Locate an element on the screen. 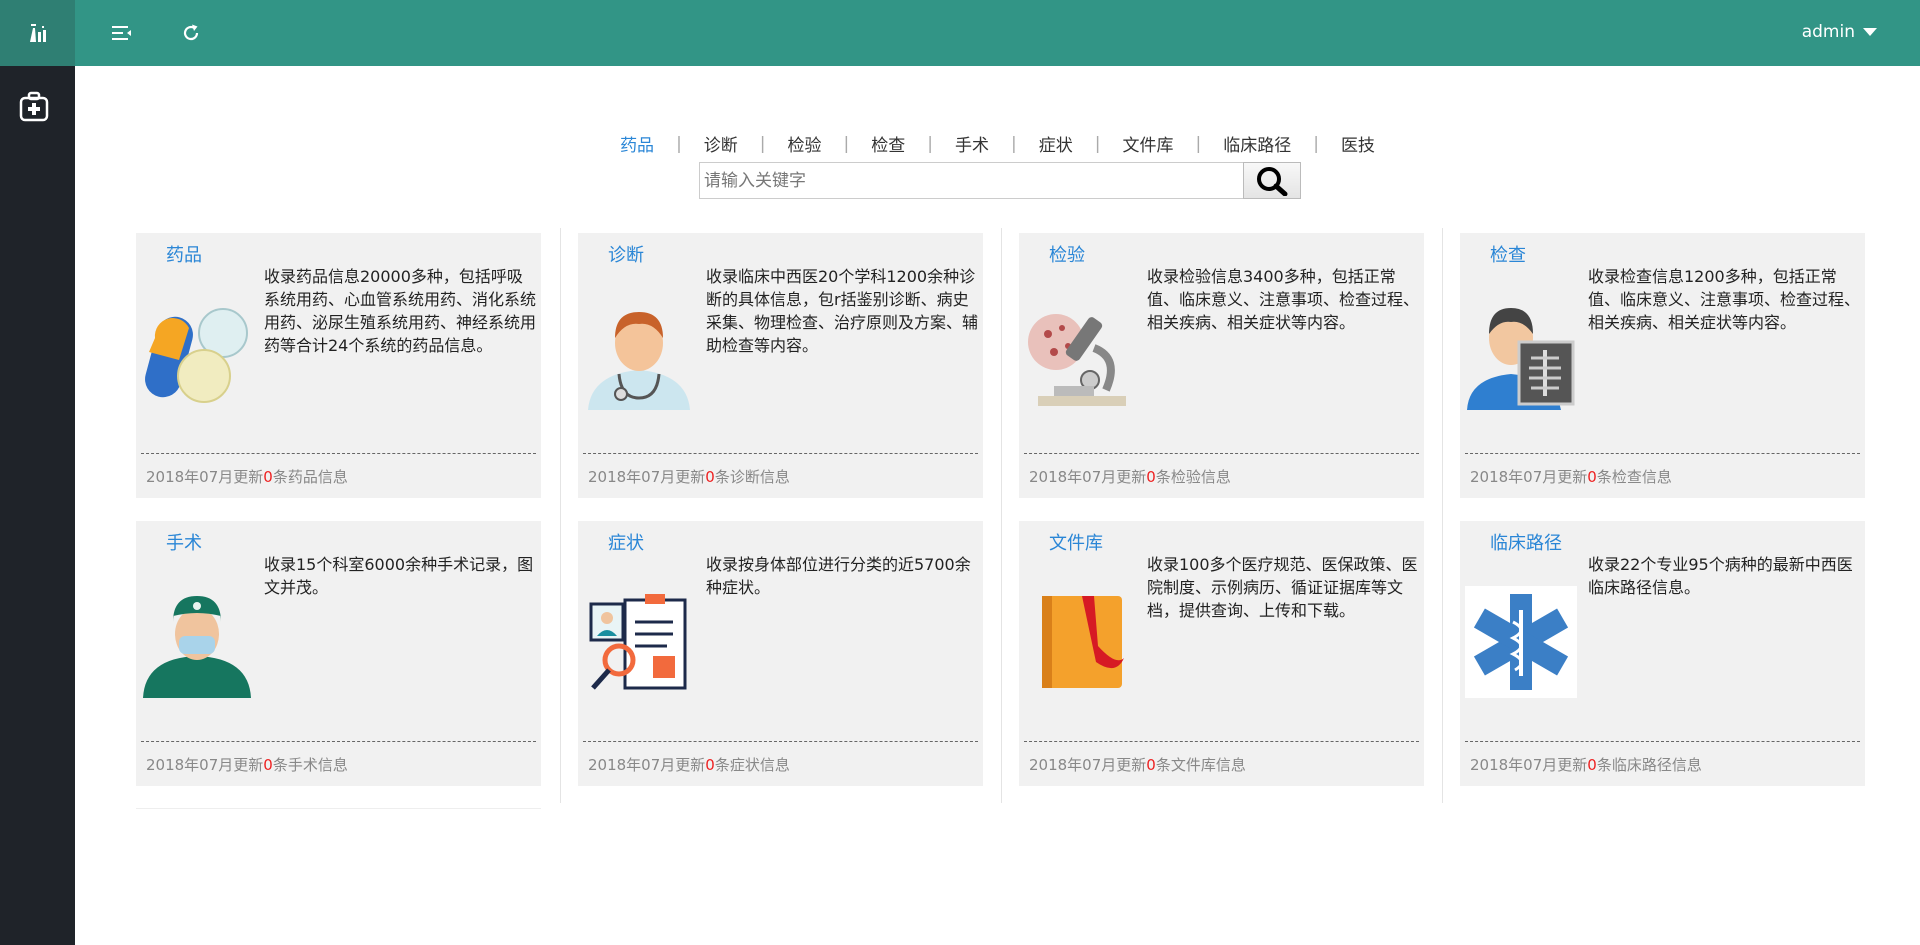 This screenshot has height=945, width=1920. search-bar is located at coordinates (1000, 180).